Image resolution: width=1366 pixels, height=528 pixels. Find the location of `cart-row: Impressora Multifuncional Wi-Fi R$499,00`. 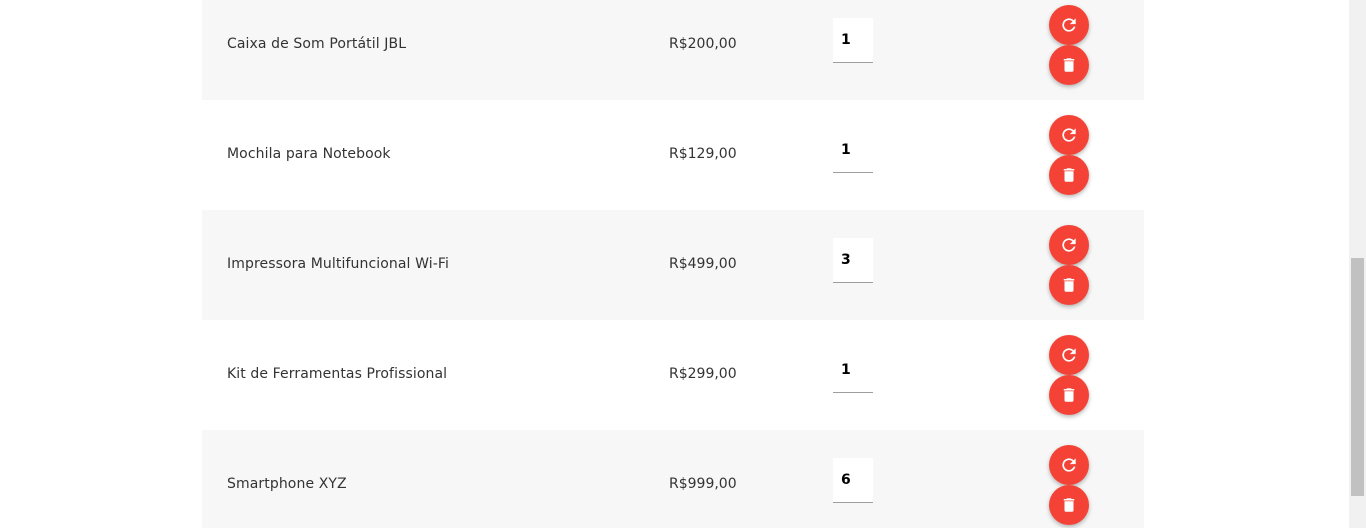

cart-row: Impressora Multifuncional Wi-Fi R$499,00 is located at coordinates (673, 265).